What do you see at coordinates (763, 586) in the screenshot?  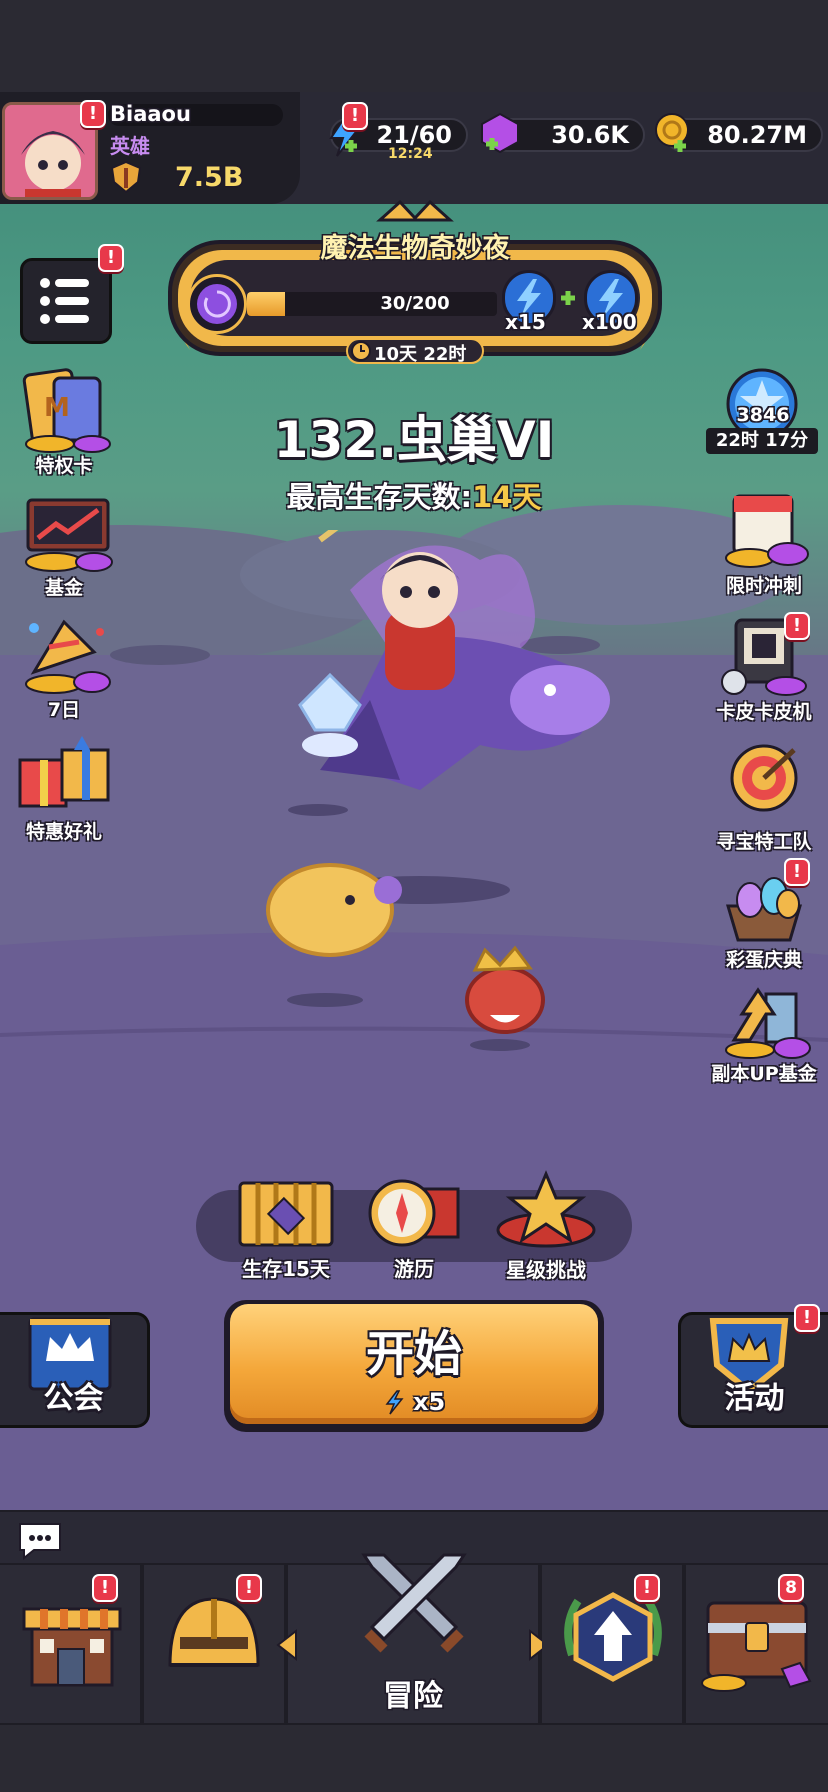 I see `right-menu-label: 限时冲刺` at bounding box center [763, 586].